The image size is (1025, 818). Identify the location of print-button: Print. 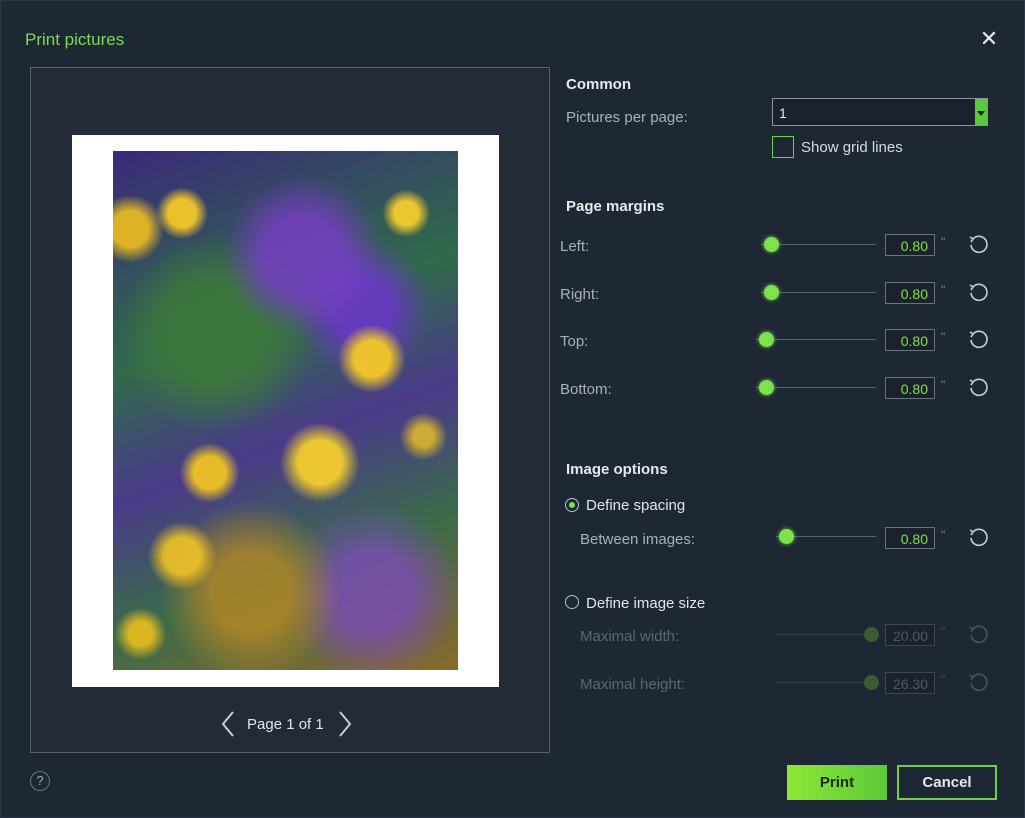
(837, 782).